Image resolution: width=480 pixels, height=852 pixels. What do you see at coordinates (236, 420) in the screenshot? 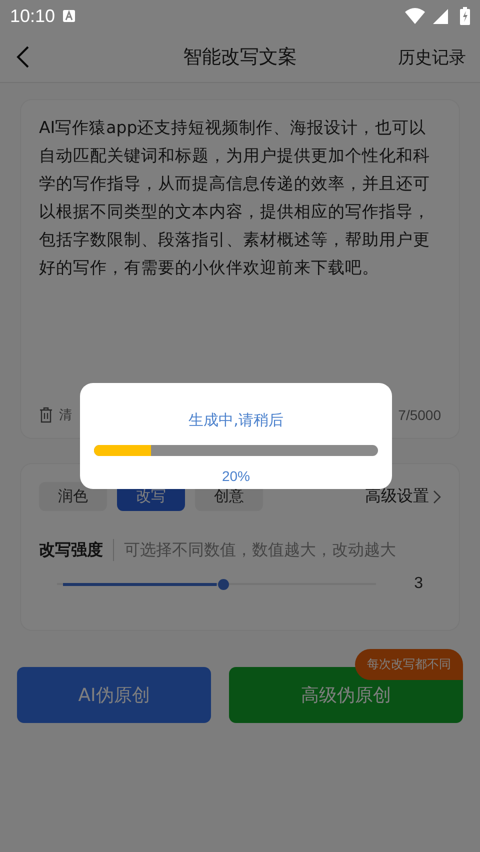
I see `dialog-title: 生成中,请稍后` at bounding box center [236, 420].